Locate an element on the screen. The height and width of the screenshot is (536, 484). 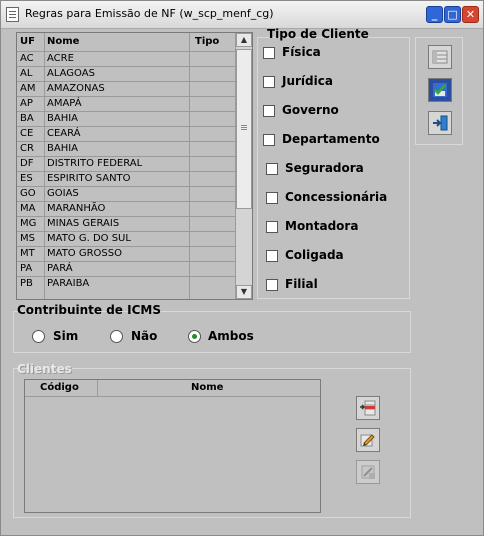
table-row: MS MATO G. DO SUL is located at coordinates (126, 238).